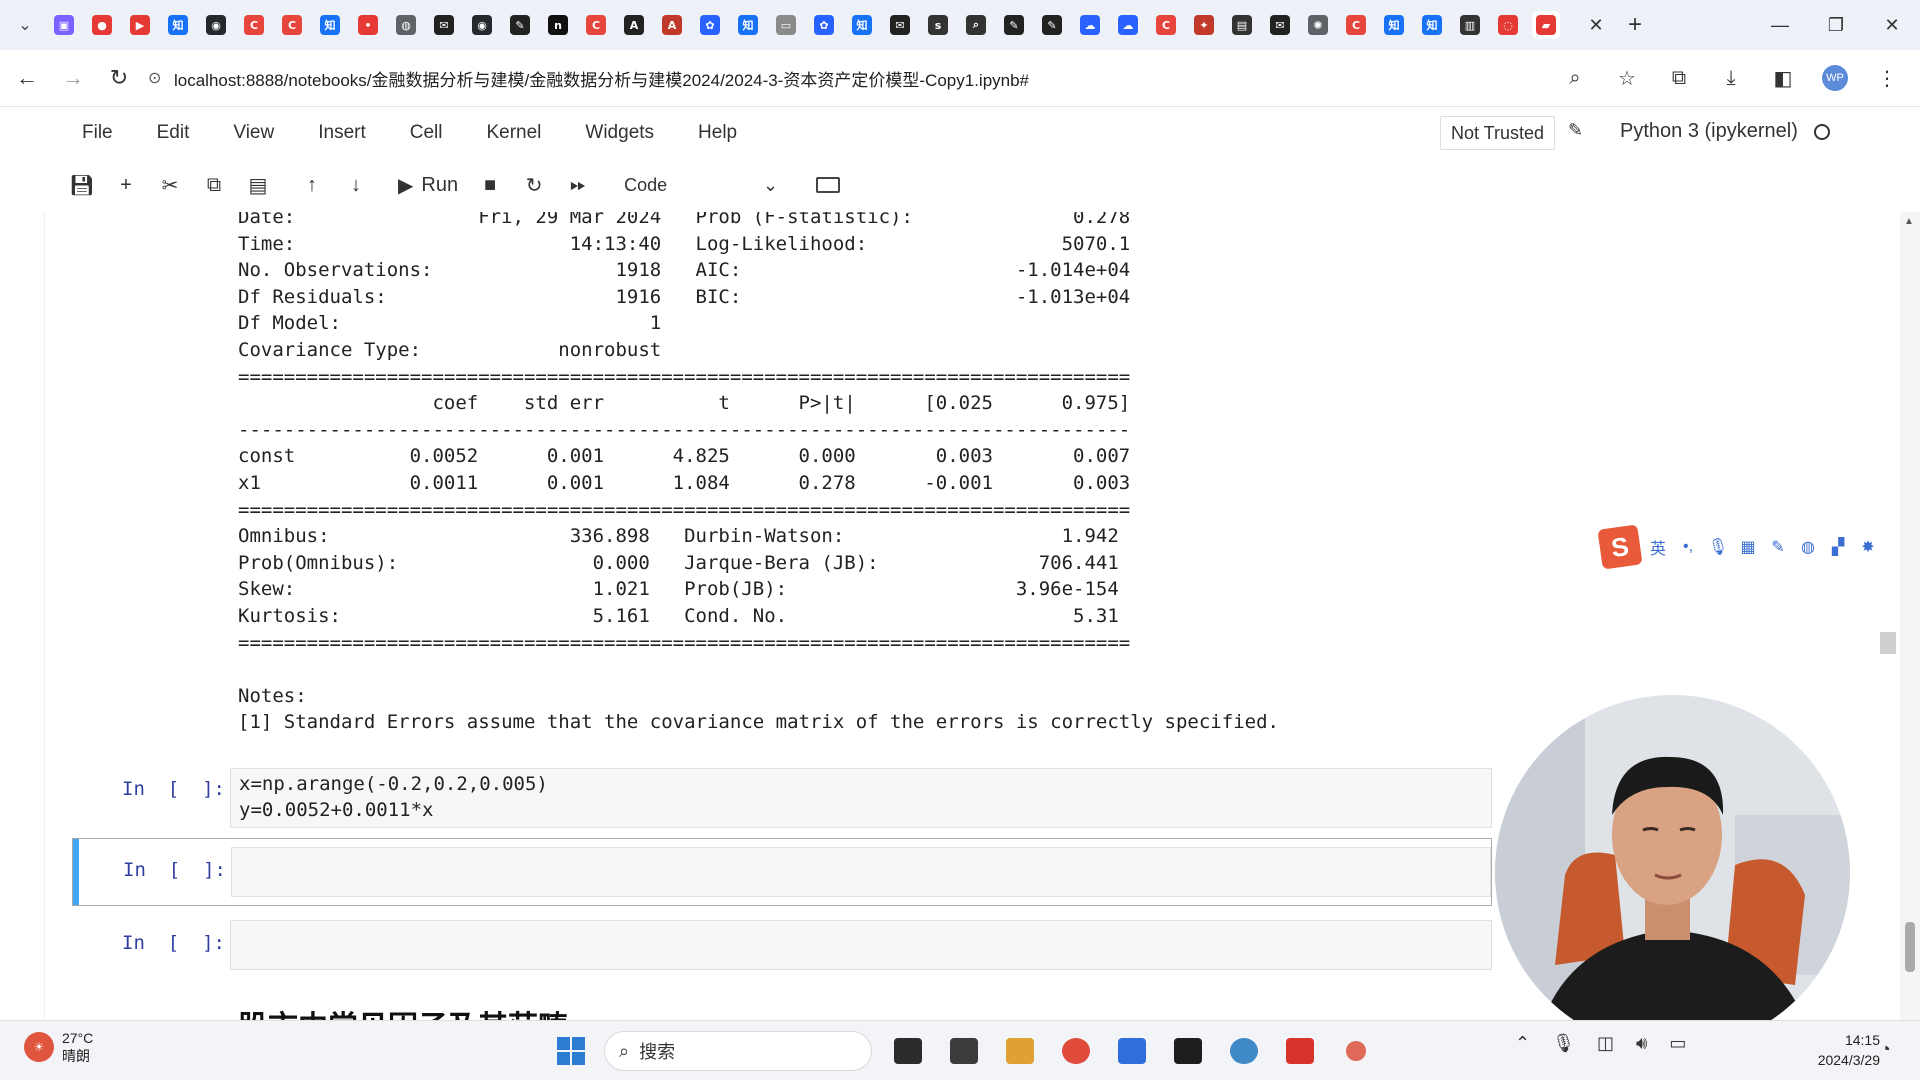  What do you see at coordinates (634, 25) in the screenshot?
I see `browser-tab: A` at bounding box center [634, 25].